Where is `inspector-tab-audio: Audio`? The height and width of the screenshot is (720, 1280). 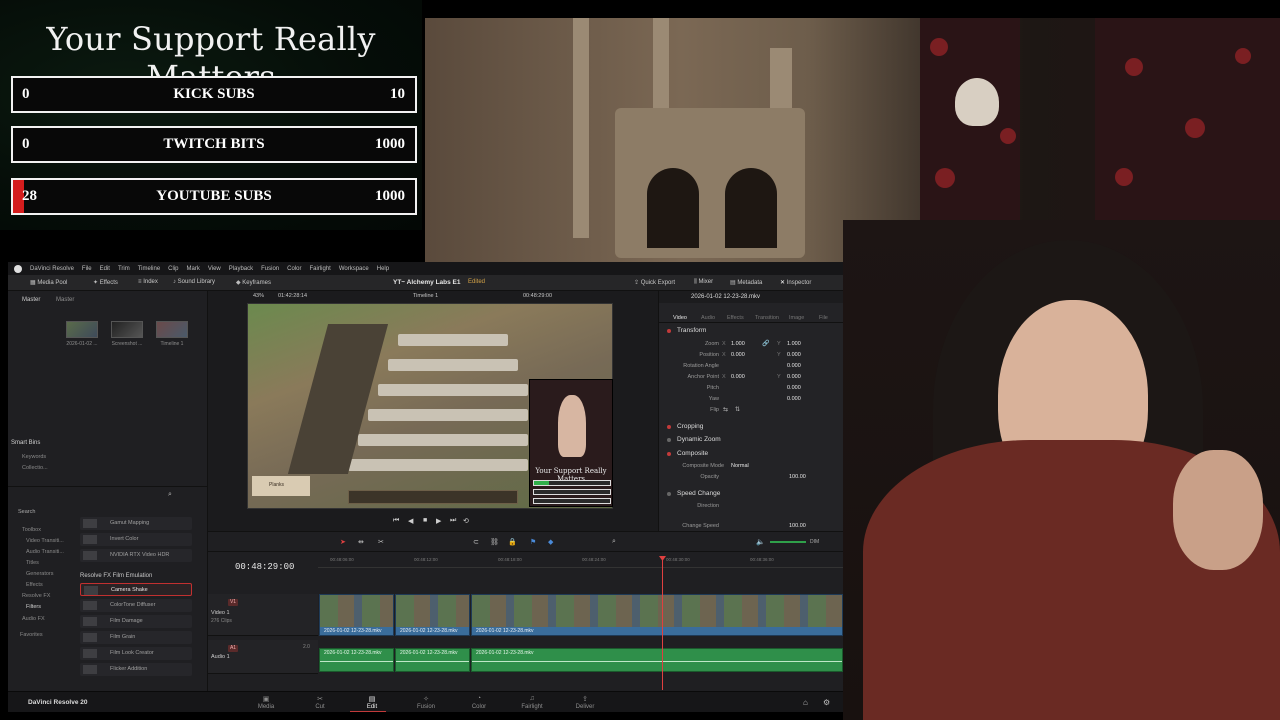
inspector-tab-audio: Audio is located at coordinates (708, 318).